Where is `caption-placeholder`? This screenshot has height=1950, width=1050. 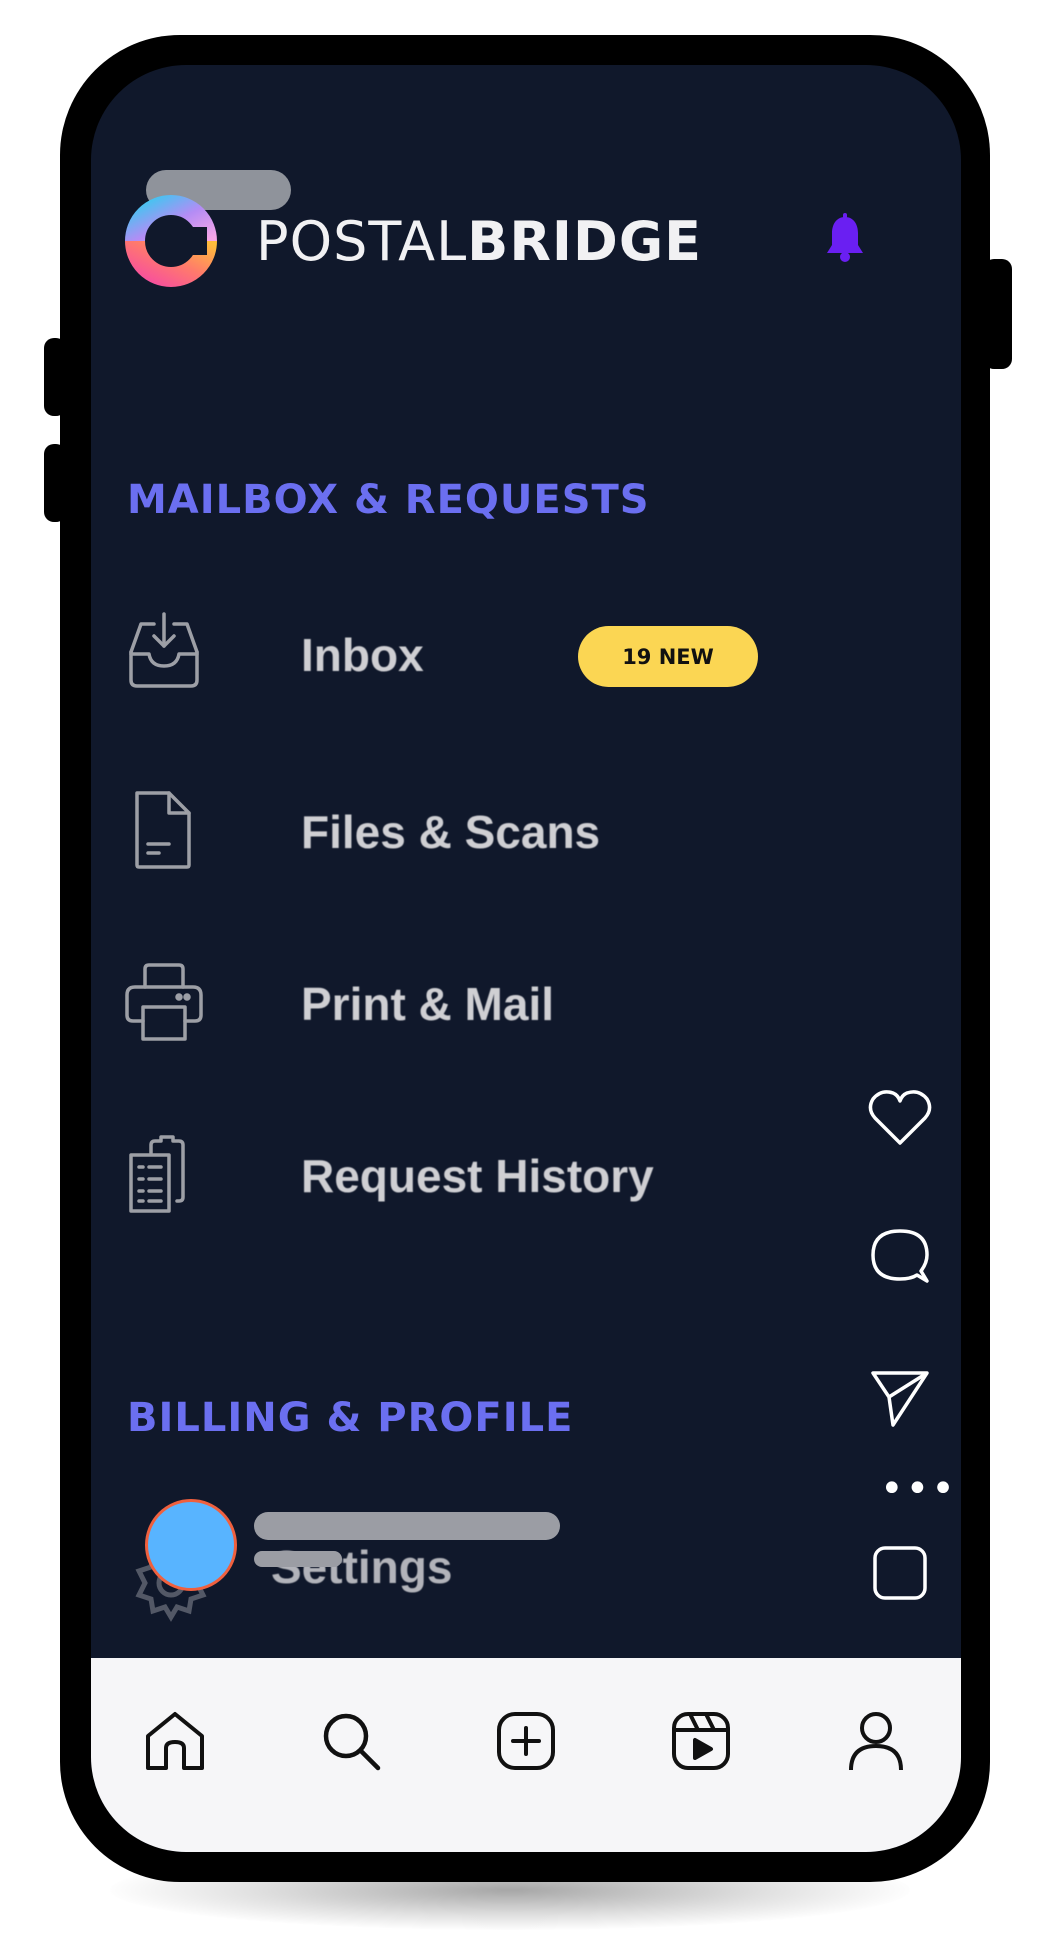
caption-placeholder is located at coordinates (298, 1559).